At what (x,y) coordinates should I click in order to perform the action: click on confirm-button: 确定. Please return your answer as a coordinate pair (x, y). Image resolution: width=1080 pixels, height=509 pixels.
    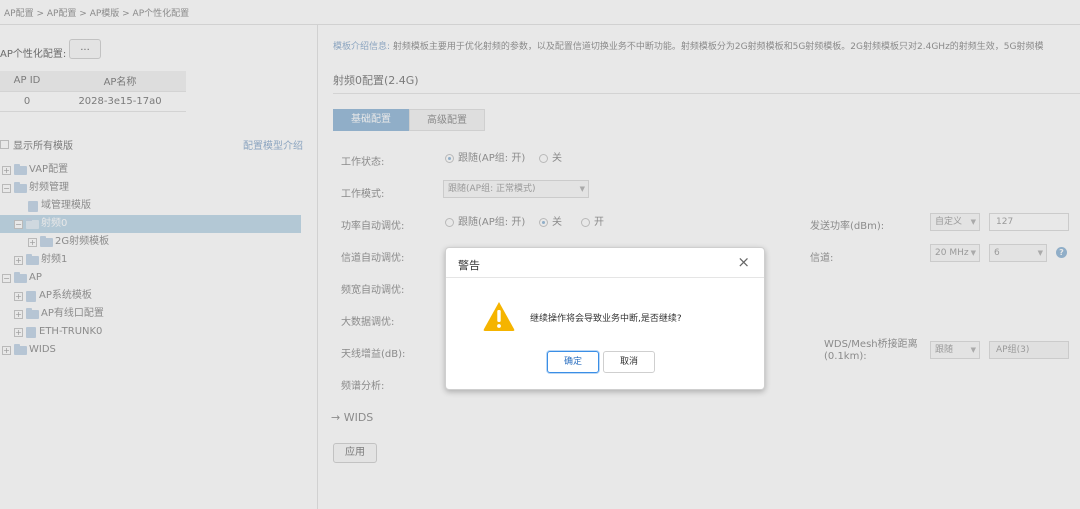
    Looking at the image, I should click on (573, 362).